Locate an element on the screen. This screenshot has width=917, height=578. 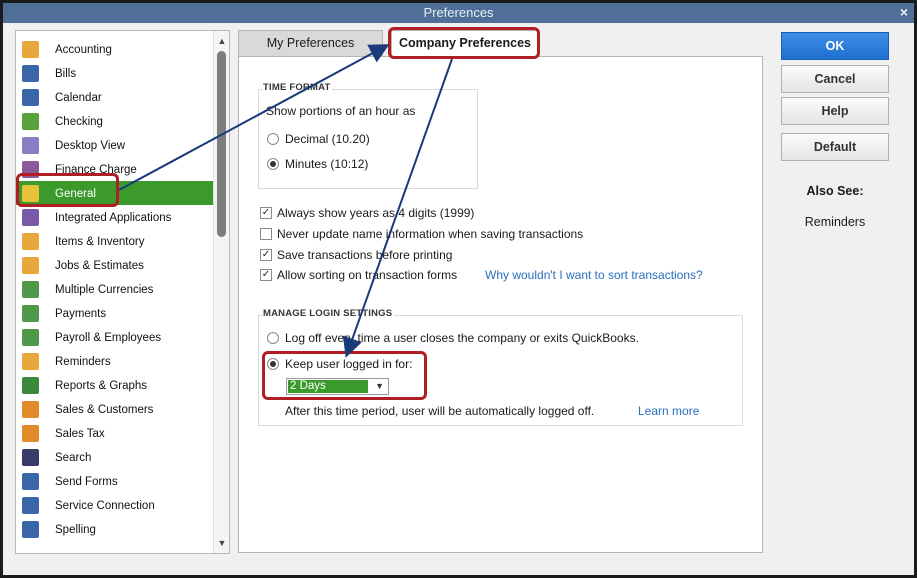
arrow-to-company-tab is located at coordinates (254, 117).